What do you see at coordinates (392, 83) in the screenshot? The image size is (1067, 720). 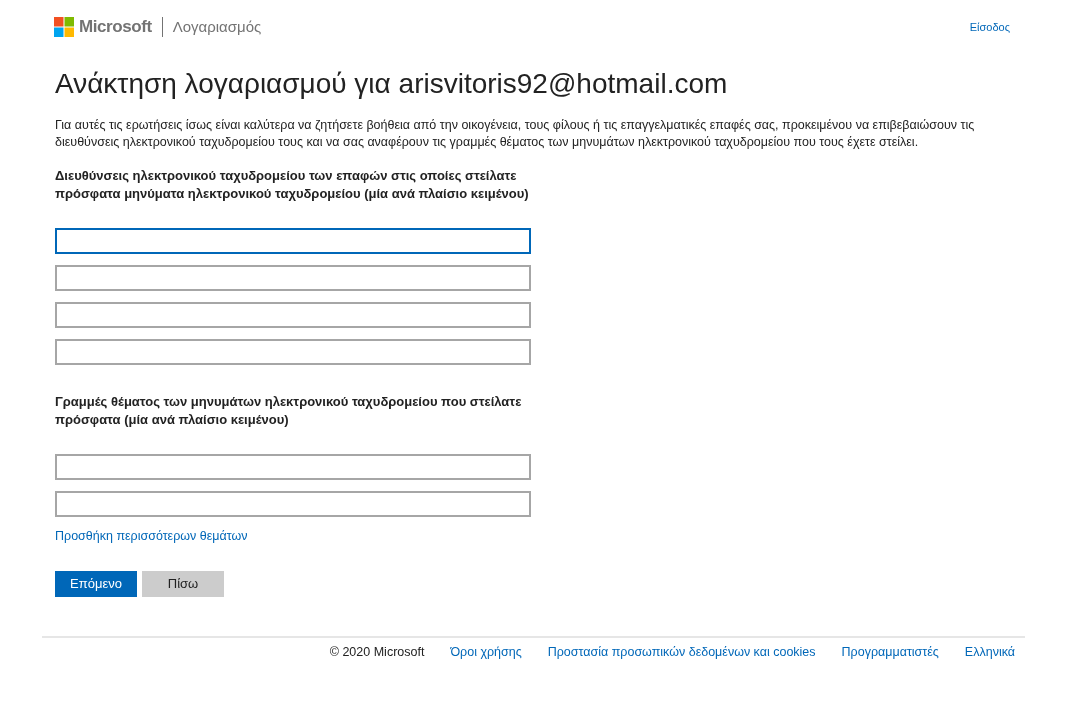 I see `page-title: Ανάκτηση λογαριασμού για arisvitoris92@hotmail.com` at bounding box center [392, 83].